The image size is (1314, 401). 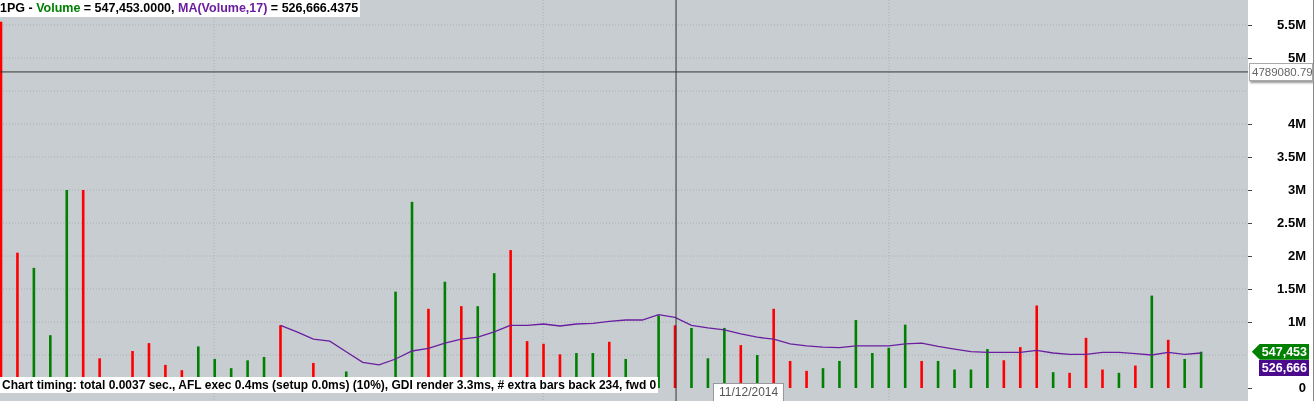 I want to click on axis-label: 5.5M, so click(x=1291, y=25).